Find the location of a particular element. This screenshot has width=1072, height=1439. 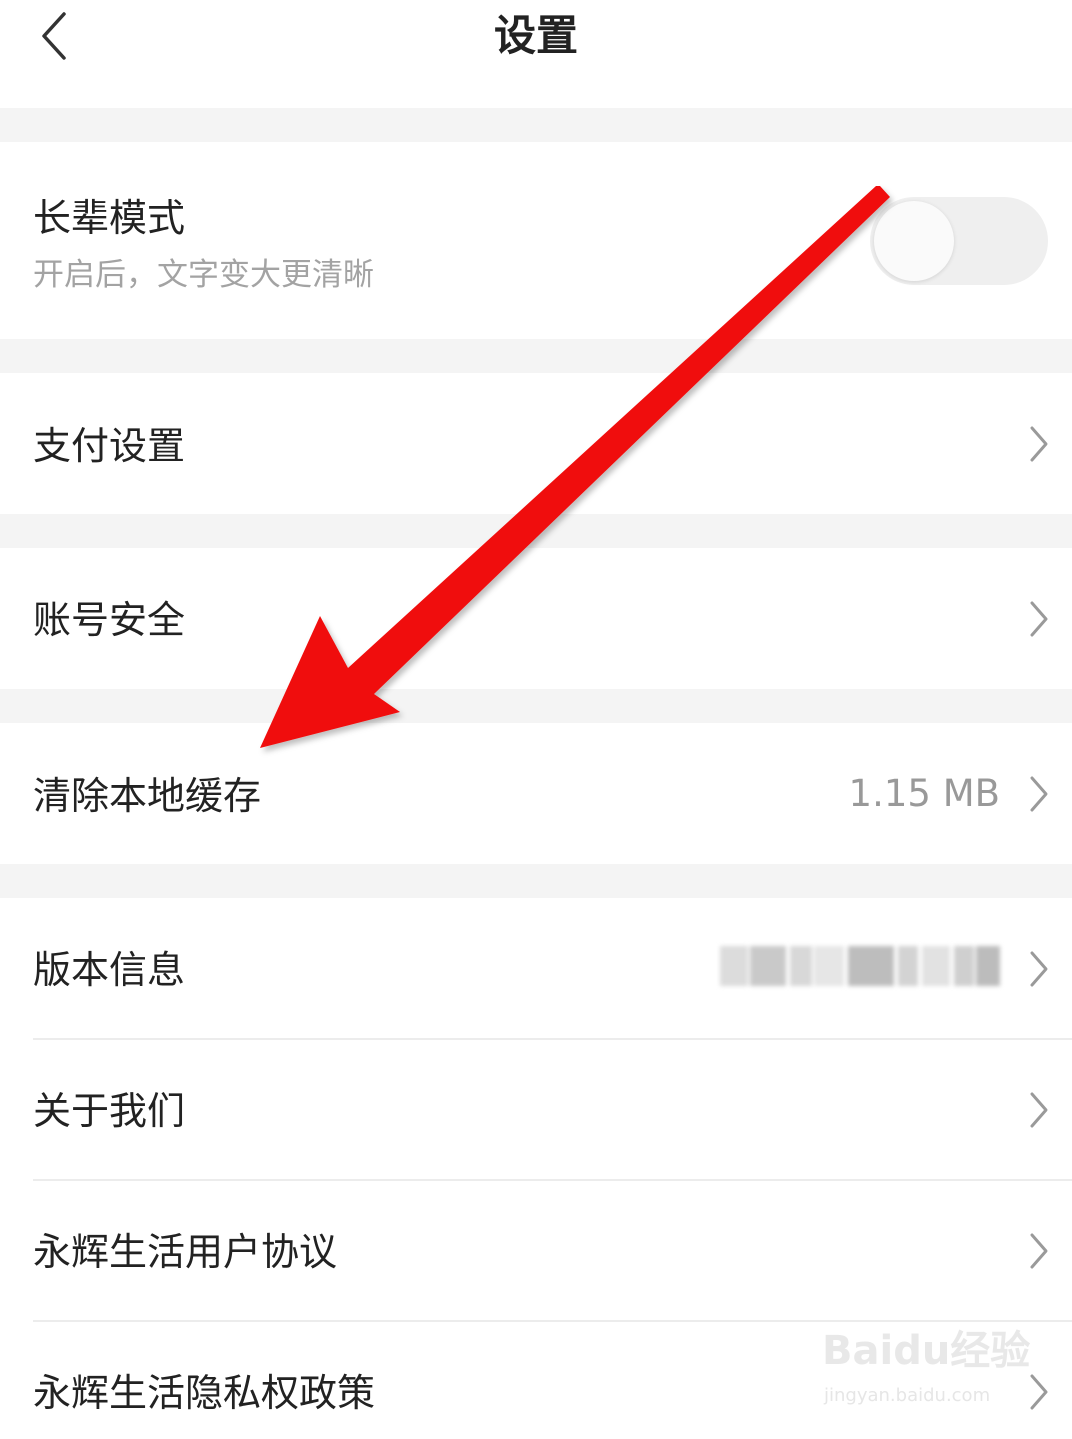

payment-settings-label: 支付设置 is located at coordinates (109, 446).